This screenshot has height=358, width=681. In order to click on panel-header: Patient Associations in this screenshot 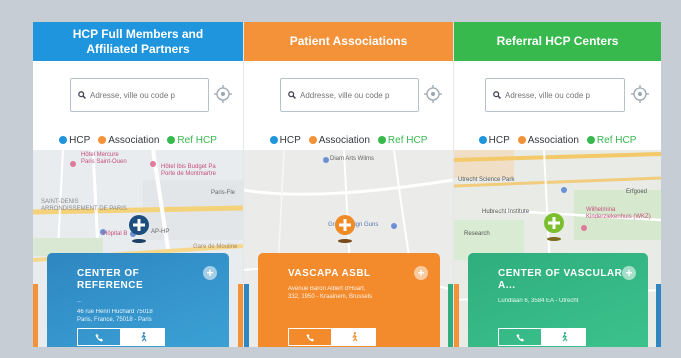, I will do `click(348, 41)`.